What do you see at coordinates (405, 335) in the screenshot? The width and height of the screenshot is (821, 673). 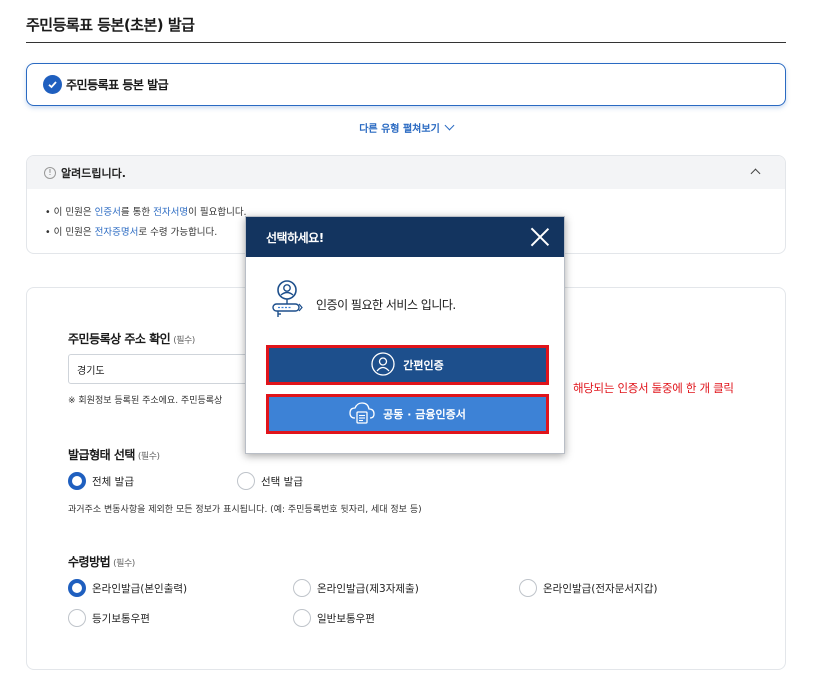 I see `auth-select-modal: 선택하세요! 인증이 필요한 서비스 입니다. 간편인증 공동 · 금융인증서` at bounding box center [405, 335].